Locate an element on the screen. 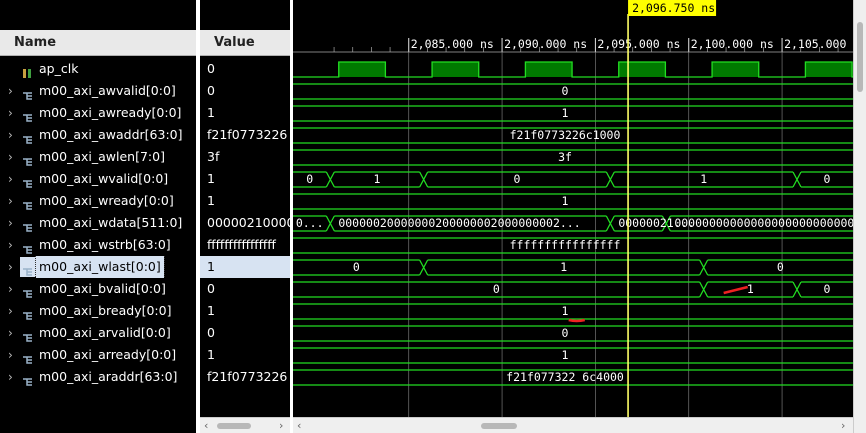 This screenshot has width=866, height=433. wave-scroll-thumb is located at coordinates (499, 426).